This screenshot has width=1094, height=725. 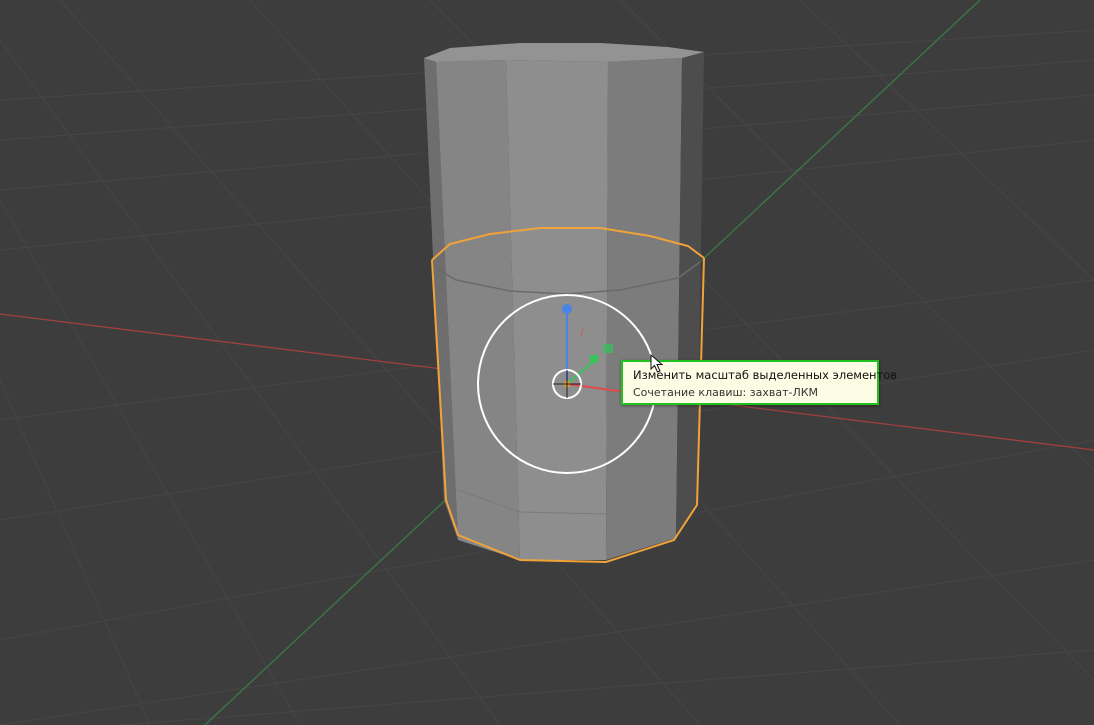 What do you see at coordinates (657, 363) in the screenshot?
I see `arrow-pointer-icon` at bounding box center [657, 363].